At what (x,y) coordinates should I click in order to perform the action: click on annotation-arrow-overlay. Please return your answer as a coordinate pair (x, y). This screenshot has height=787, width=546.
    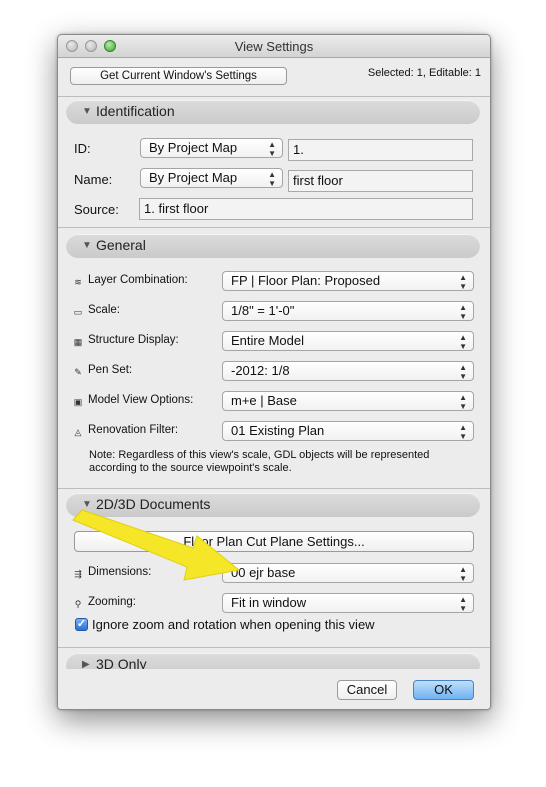
    Looking at the image, I should click on (156, 545).